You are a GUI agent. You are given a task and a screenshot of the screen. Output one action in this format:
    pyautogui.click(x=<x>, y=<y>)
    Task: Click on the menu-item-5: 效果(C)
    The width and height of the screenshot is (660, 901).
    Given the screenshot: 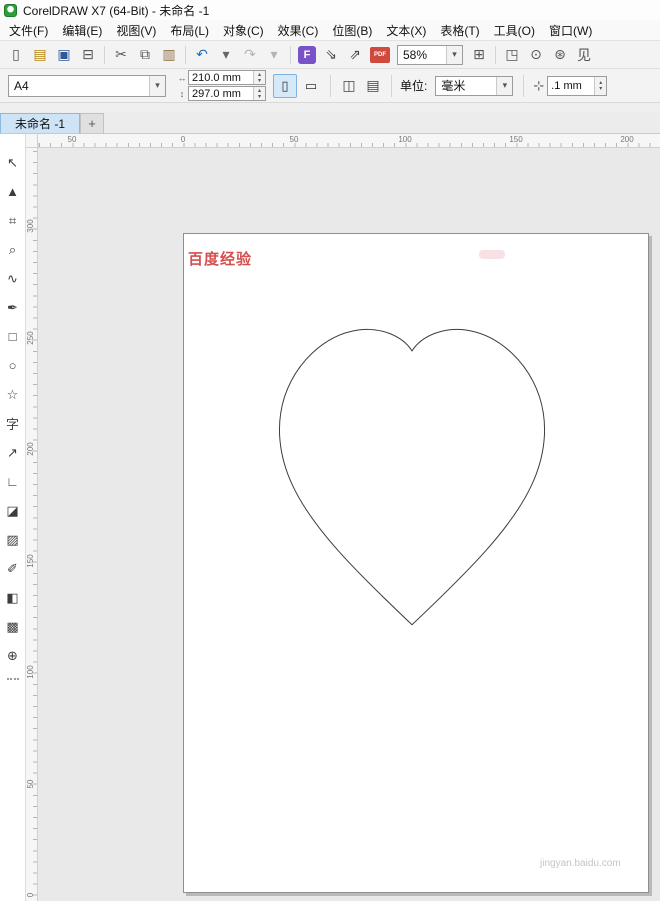 What is the action you would take?
    pyautogui.click(x=298, y=30)
    